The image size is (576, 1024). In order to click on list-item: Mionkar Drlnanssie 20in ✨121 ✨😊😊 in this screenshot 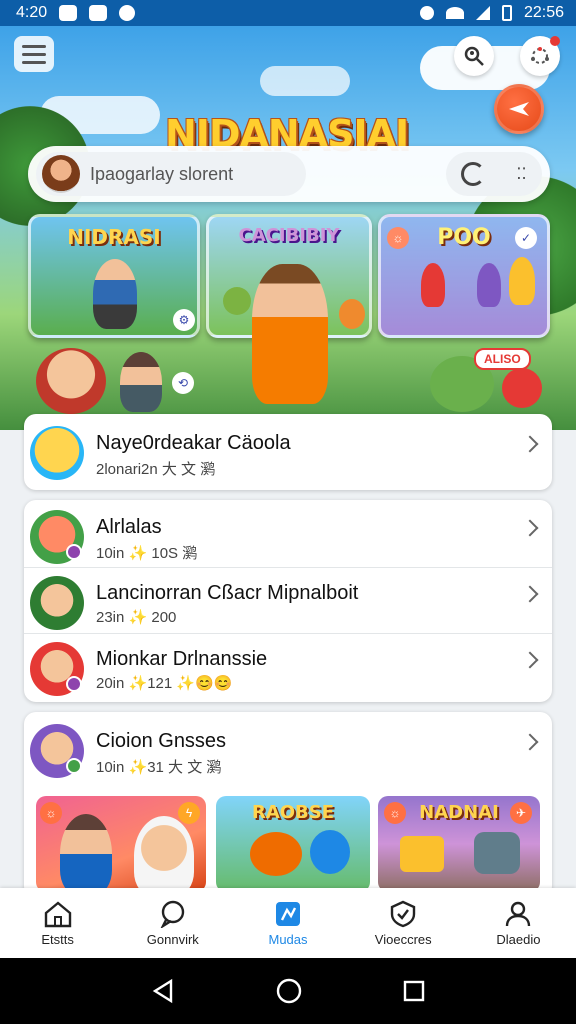, I will do `click(288, 667)`.